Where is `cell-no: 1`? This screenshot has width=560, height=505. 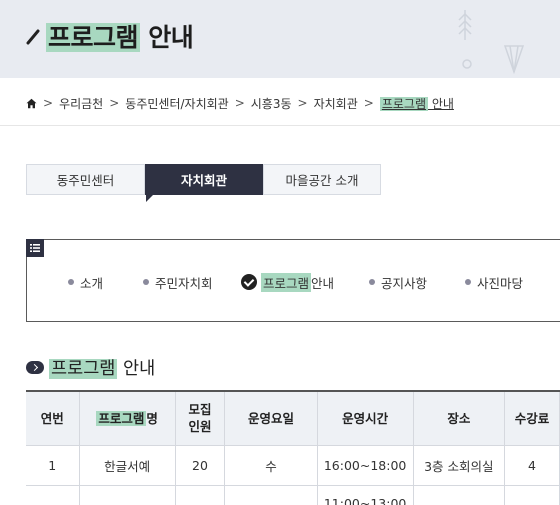
cell-no: 1 is located at coordinates (53, 465).